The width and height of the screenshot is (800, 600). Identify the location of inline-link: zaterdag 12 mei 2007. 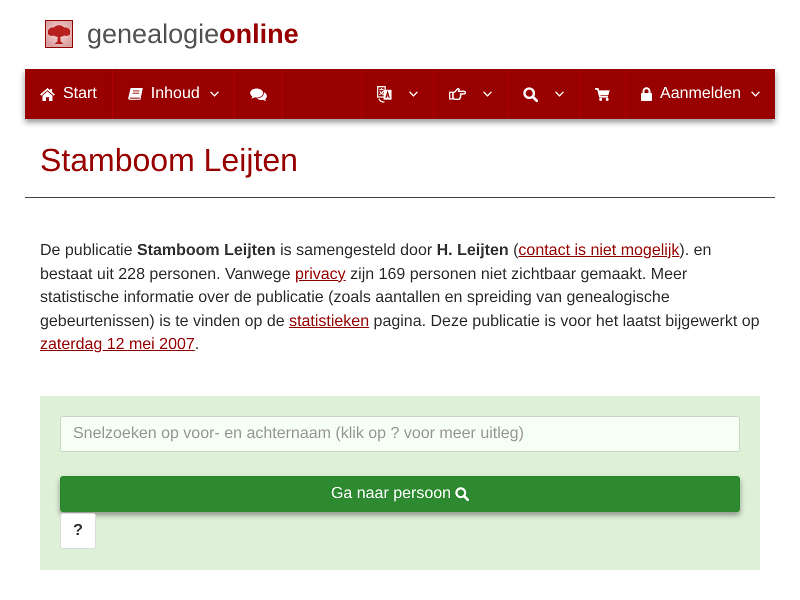
(117, 344).